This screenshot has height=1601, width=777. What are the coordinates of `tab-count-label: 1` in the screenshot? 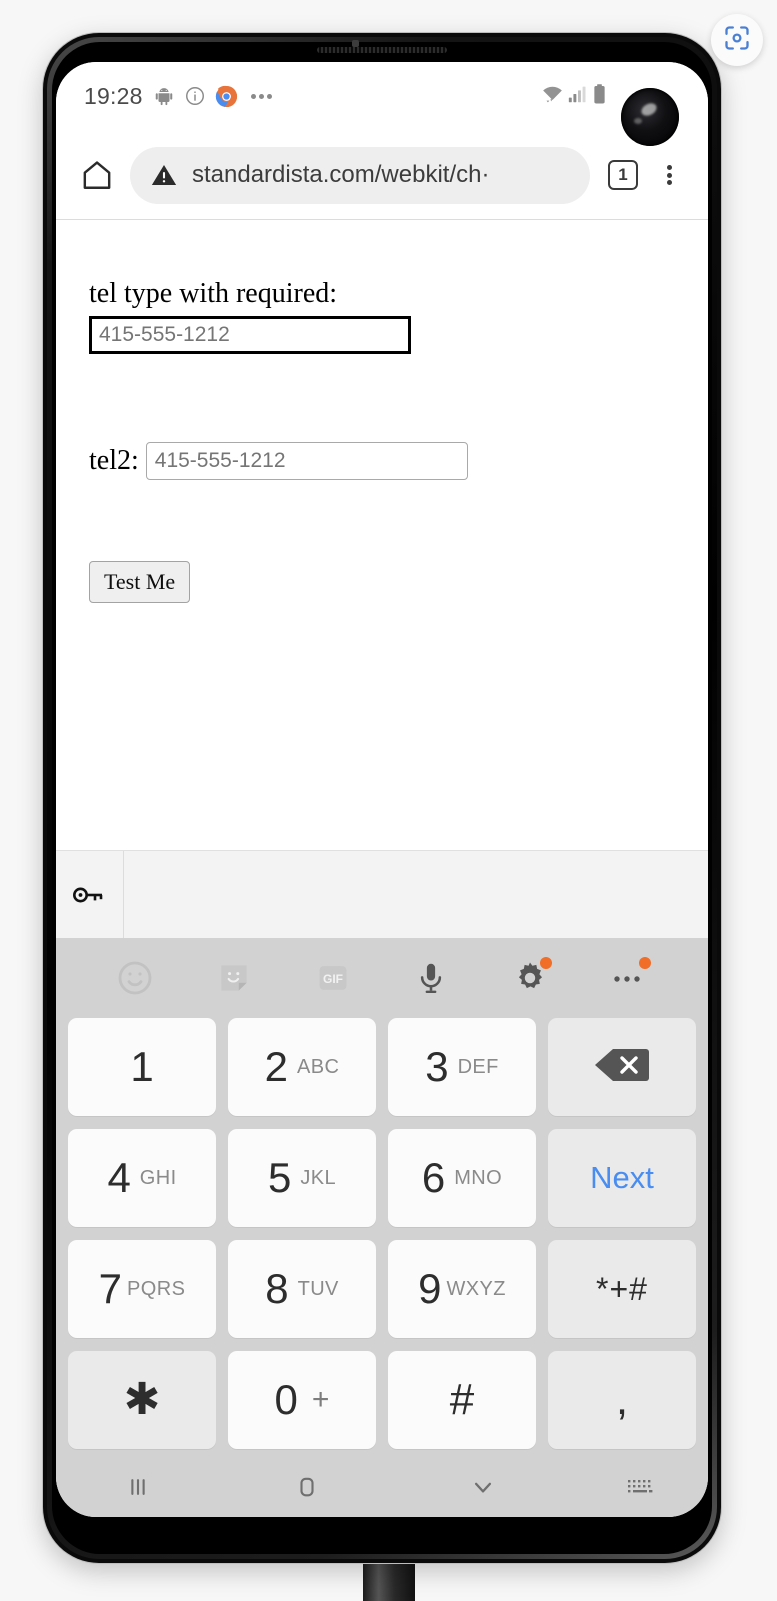 It's located at (623, 175).